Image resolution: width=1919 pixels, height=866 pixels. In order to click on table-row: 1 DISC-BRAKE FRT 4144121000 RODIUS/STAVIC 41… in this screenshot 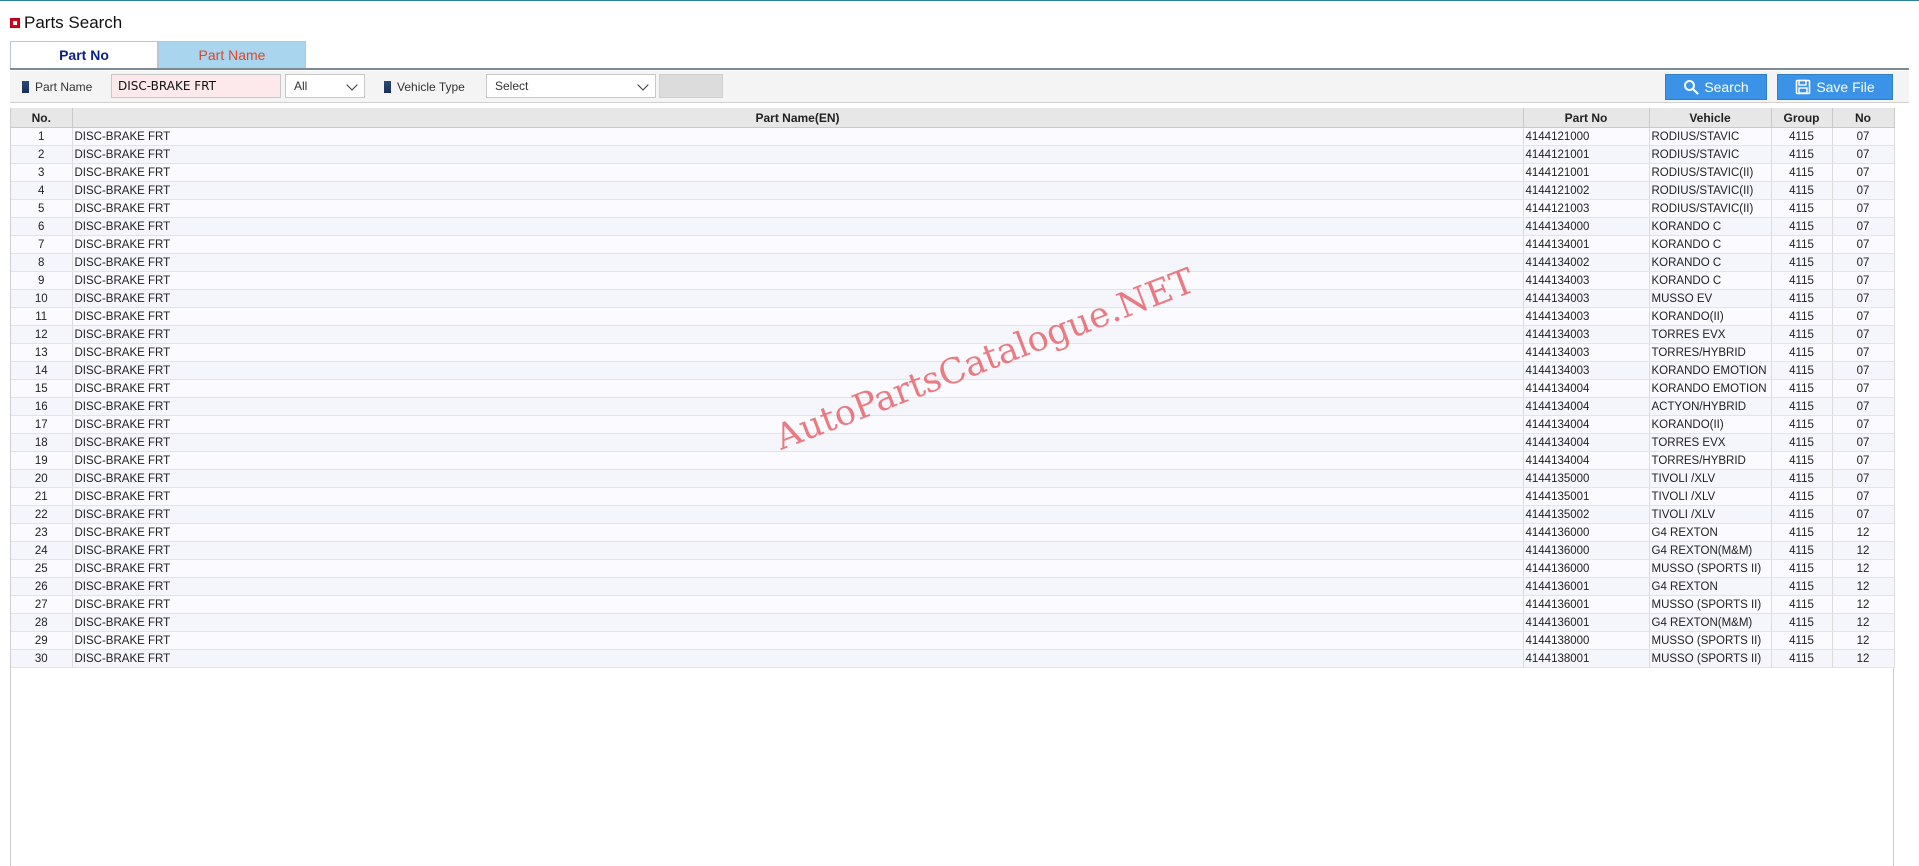, I will do `click(953, 136)`.